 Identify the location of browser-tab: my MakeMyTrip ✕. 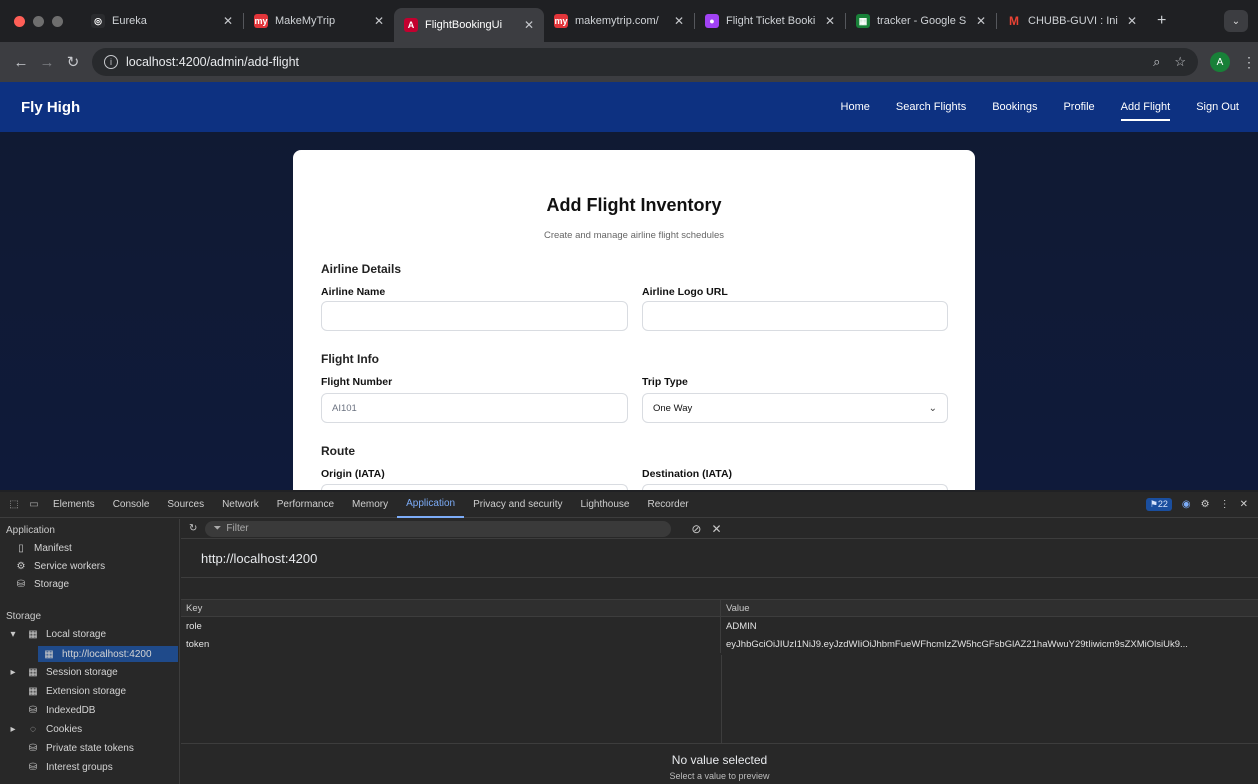
(319, 21).